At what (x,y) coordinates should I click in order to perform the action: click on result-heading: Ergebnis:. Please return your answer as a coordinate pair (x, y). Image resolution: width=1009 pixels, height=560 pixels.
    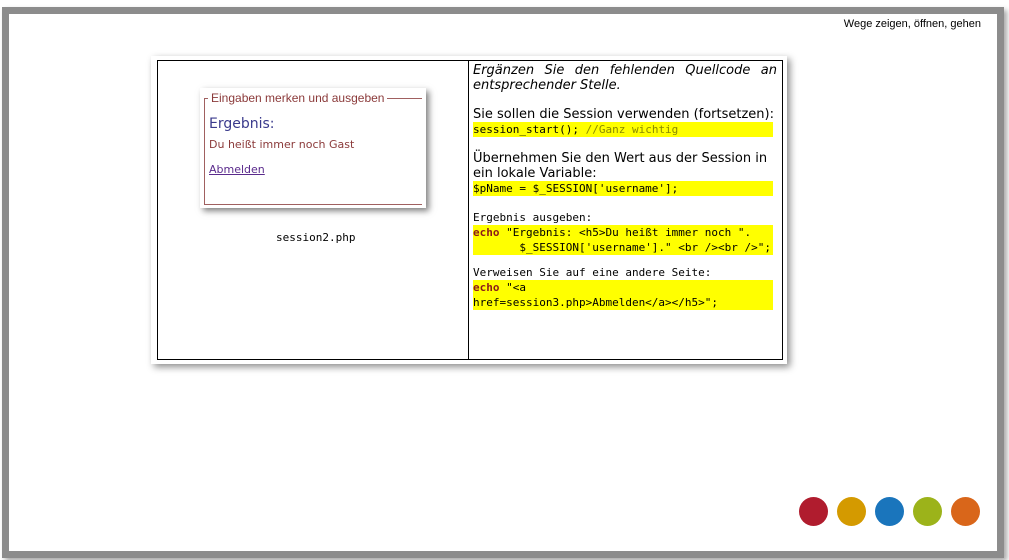
    Looking at the image, I should click on (242, 124).